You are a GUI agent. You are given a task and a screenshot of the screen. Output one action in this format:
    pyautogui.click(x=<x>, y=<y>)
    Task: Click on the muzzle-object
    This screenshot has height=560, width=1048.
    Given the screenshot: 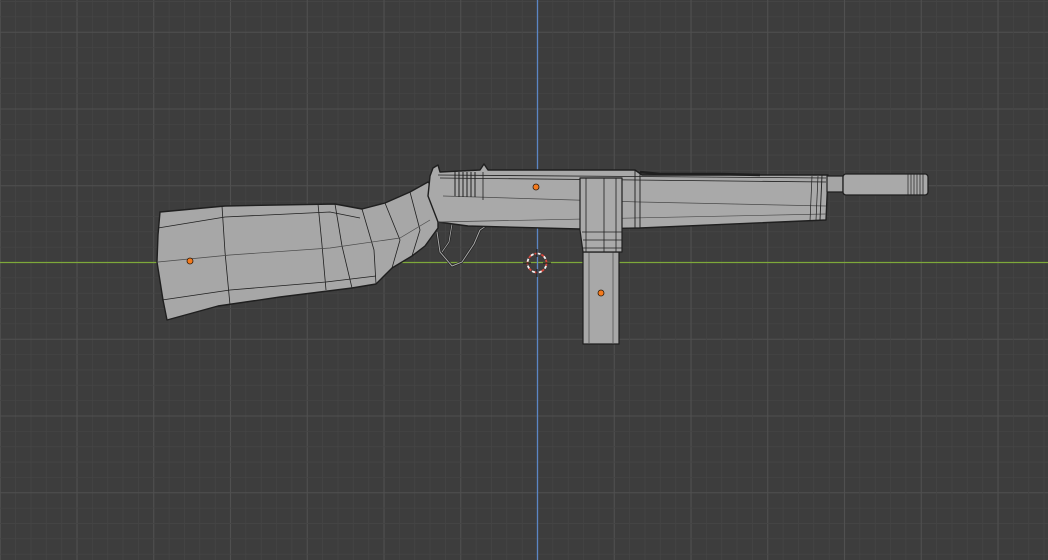 What is the action you would take?
    pyautogui.click(x=877, y=184)
    